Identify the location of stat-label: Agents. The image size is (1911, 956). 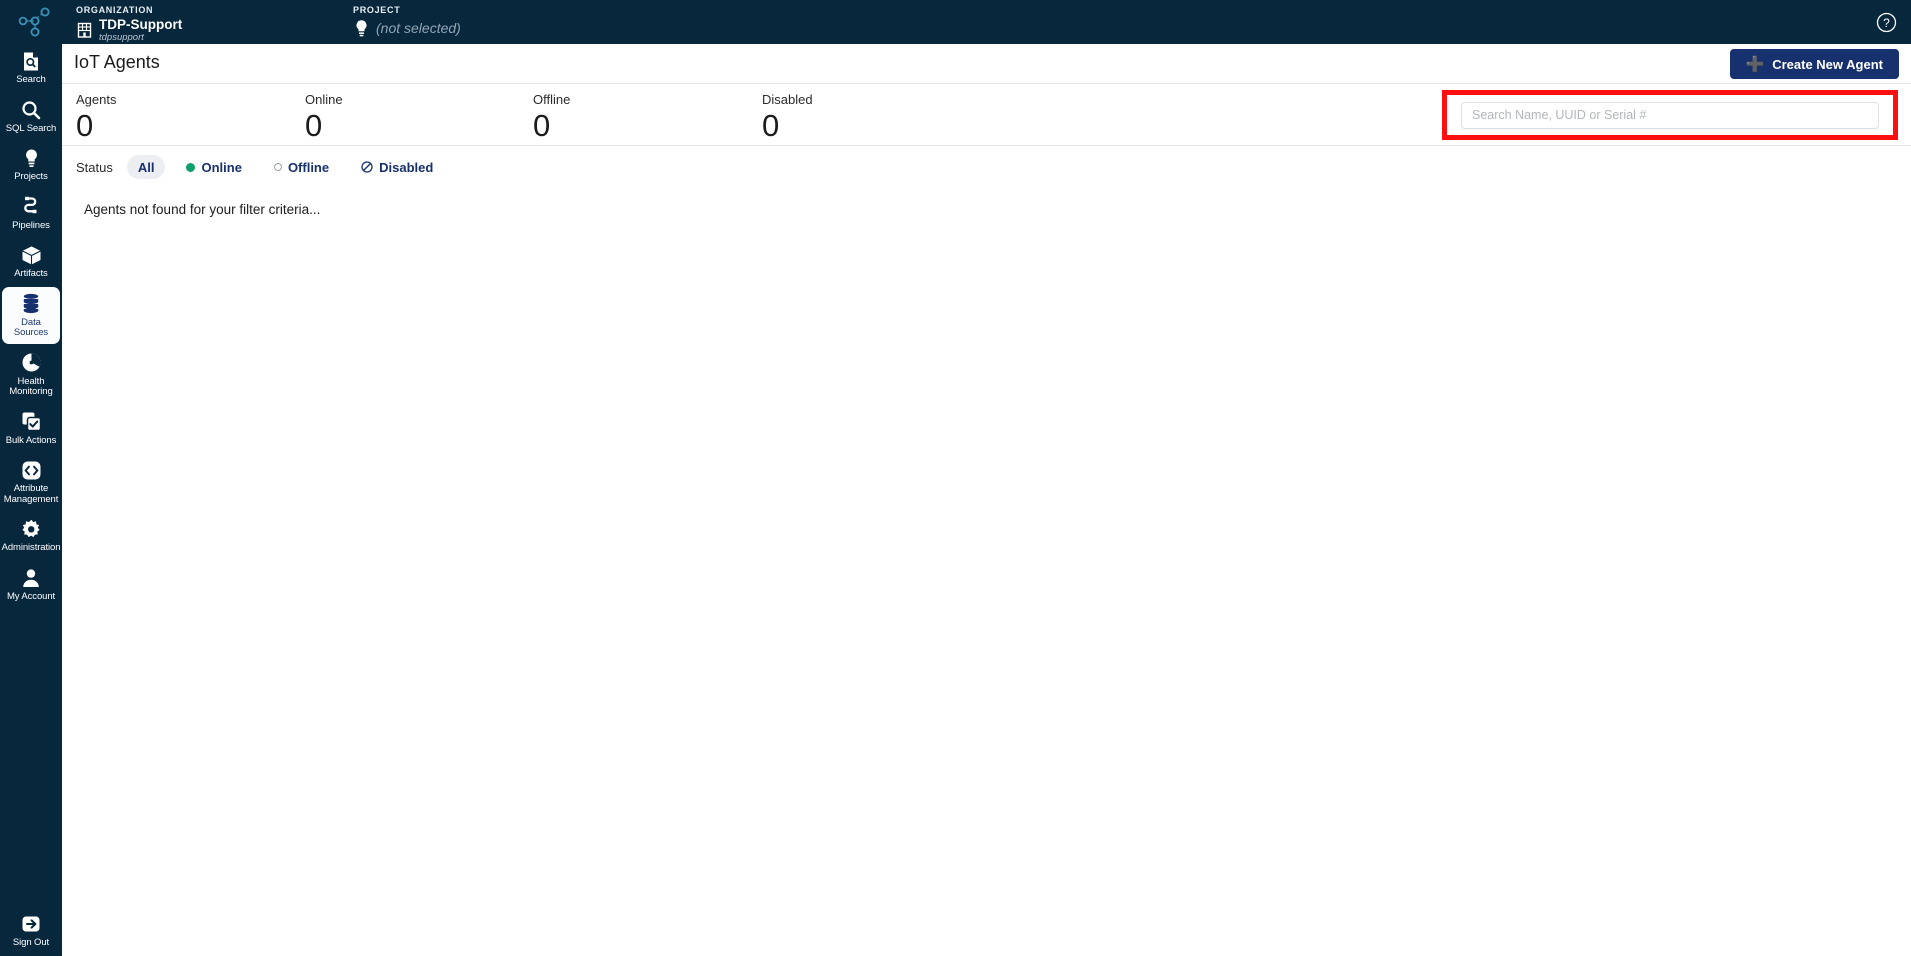
(96, 99).